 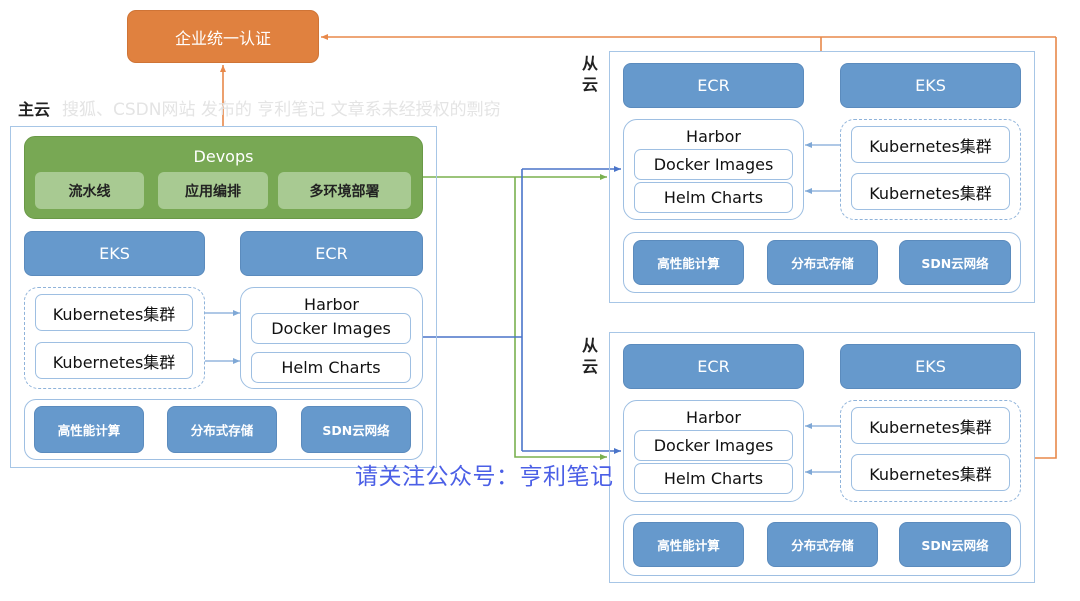 I want to click on slave-1-infra-storage: 分布式存储, so click(x=822, y=262).